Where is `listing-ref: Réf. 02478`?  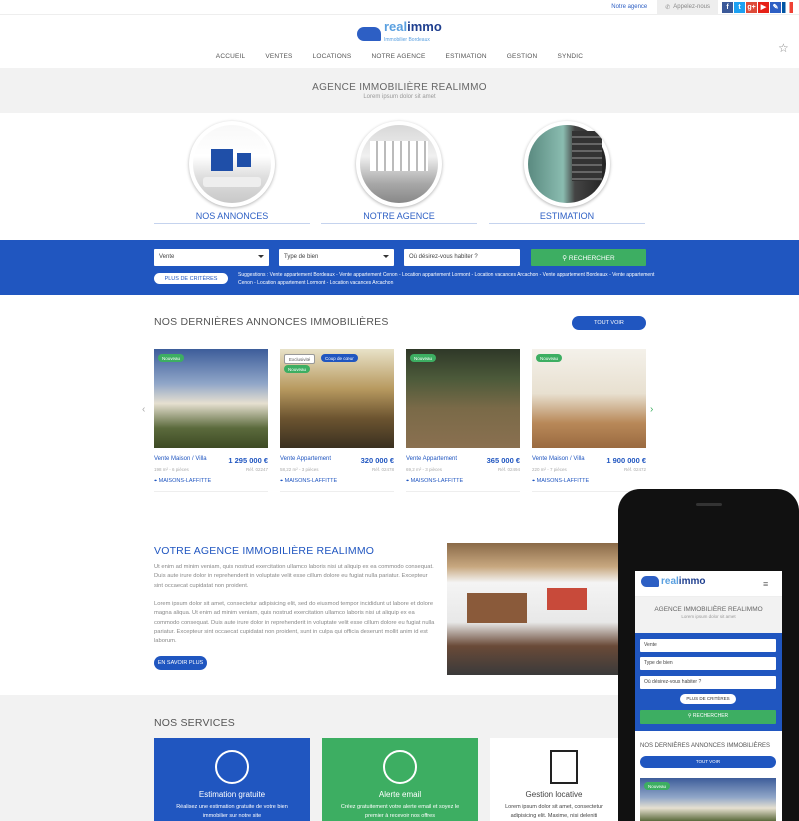
listing-ref: Réf. 02478 is located at coordinates (382, 469).